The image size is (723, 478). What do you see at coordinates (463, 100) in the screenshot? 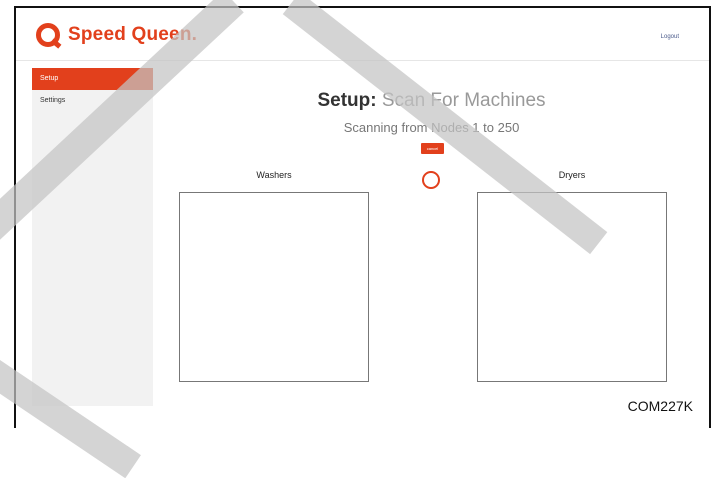
I see `page-title-text: Scan For Machines` at bounding box center [463, 100].